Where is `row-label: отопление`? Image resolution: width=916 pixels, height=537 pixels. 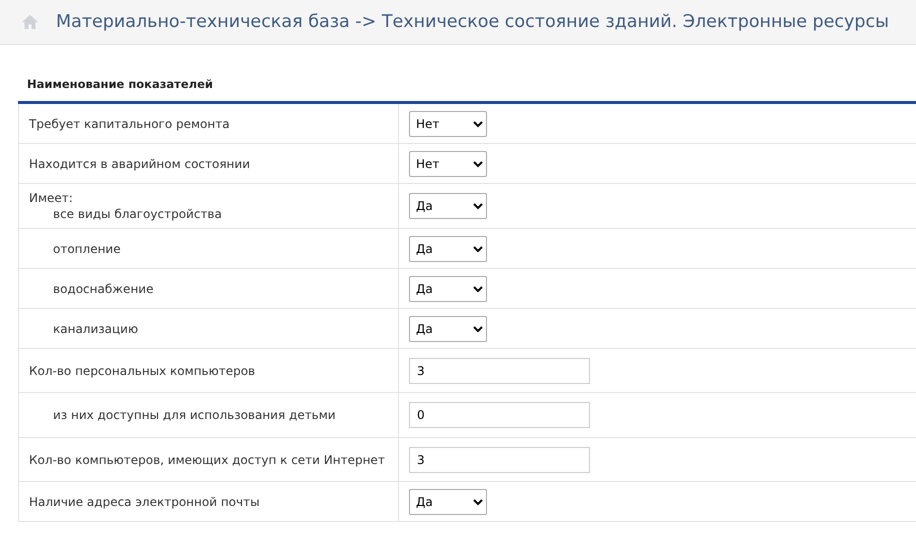
row-label: отопление is located at coordinates (87, 248).